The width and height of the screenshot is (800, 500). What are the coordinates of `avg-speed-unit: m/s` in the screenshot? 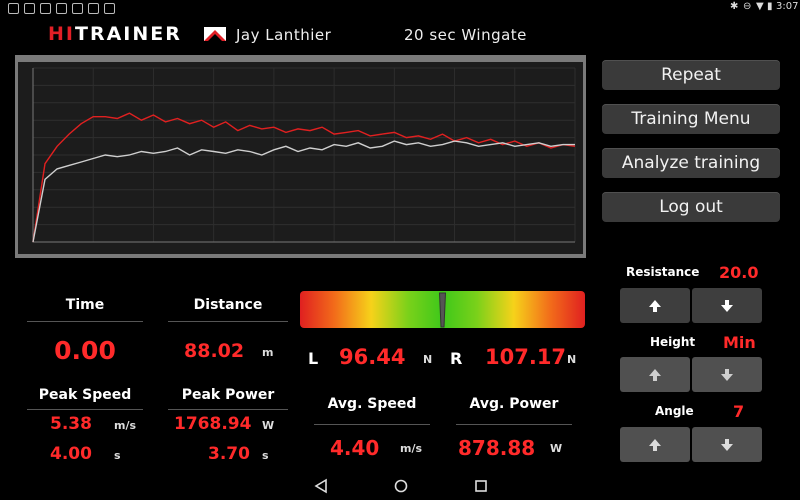 It's located at (411, 448).